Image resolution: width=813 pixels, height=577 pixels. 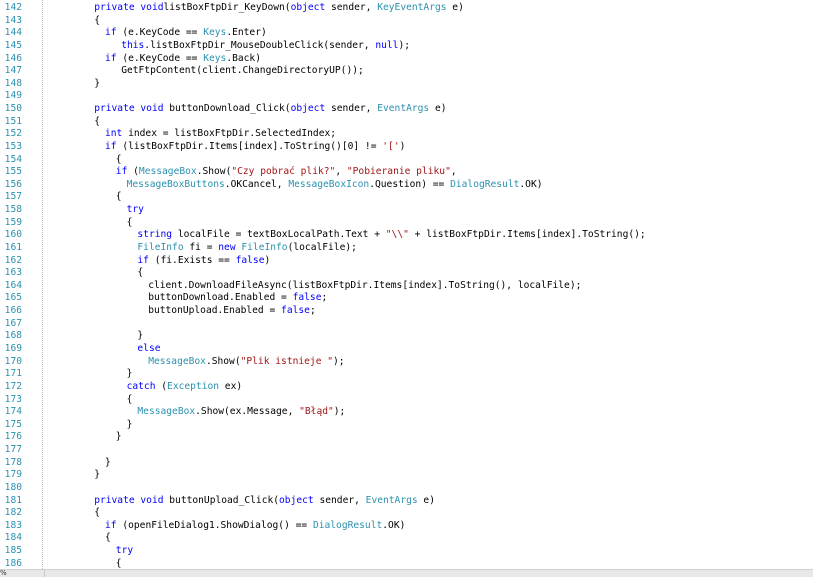 What do you see at coordinates (13, 450) in the screenshot?
I see `line-number: 177` at bounding box center [13, 450].